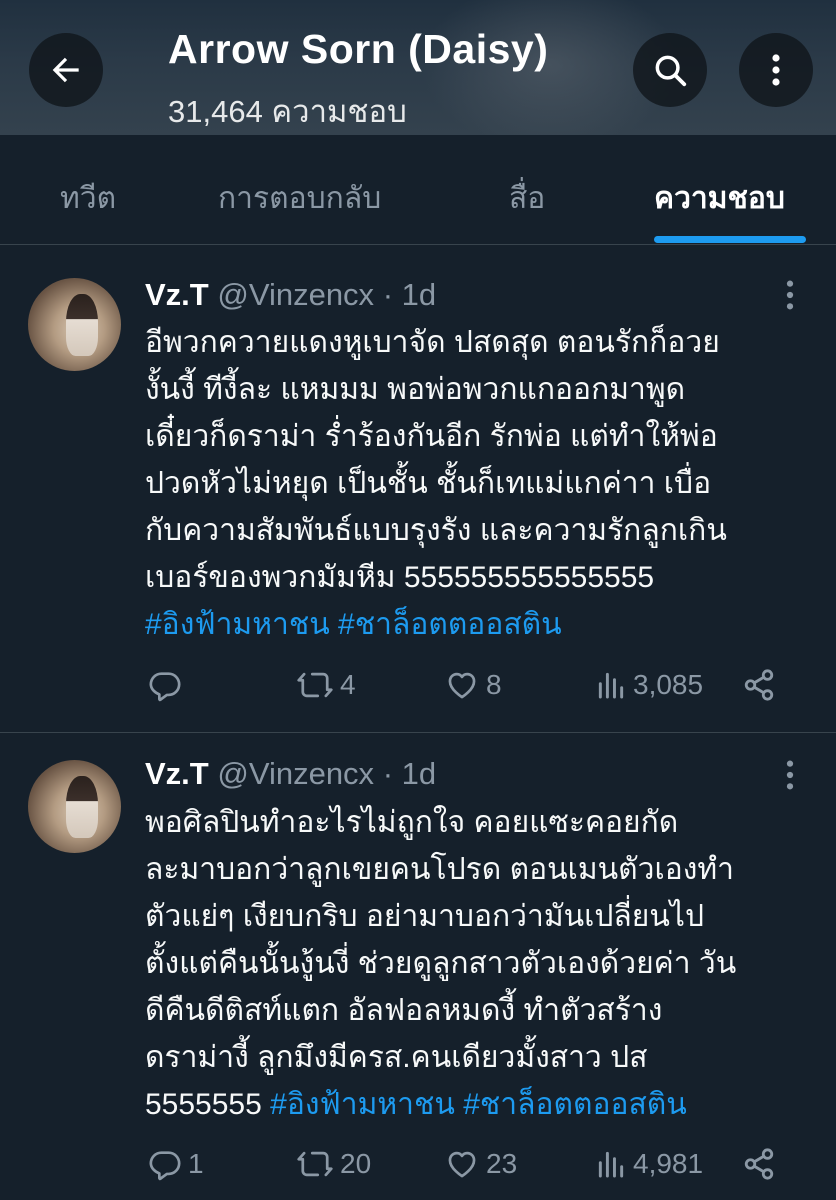  I want to click on tweet-text-line: อีพวกควายแดงหูเบาจัด ปสดสุด ตอนรักก็อวย, so click(432, 342).